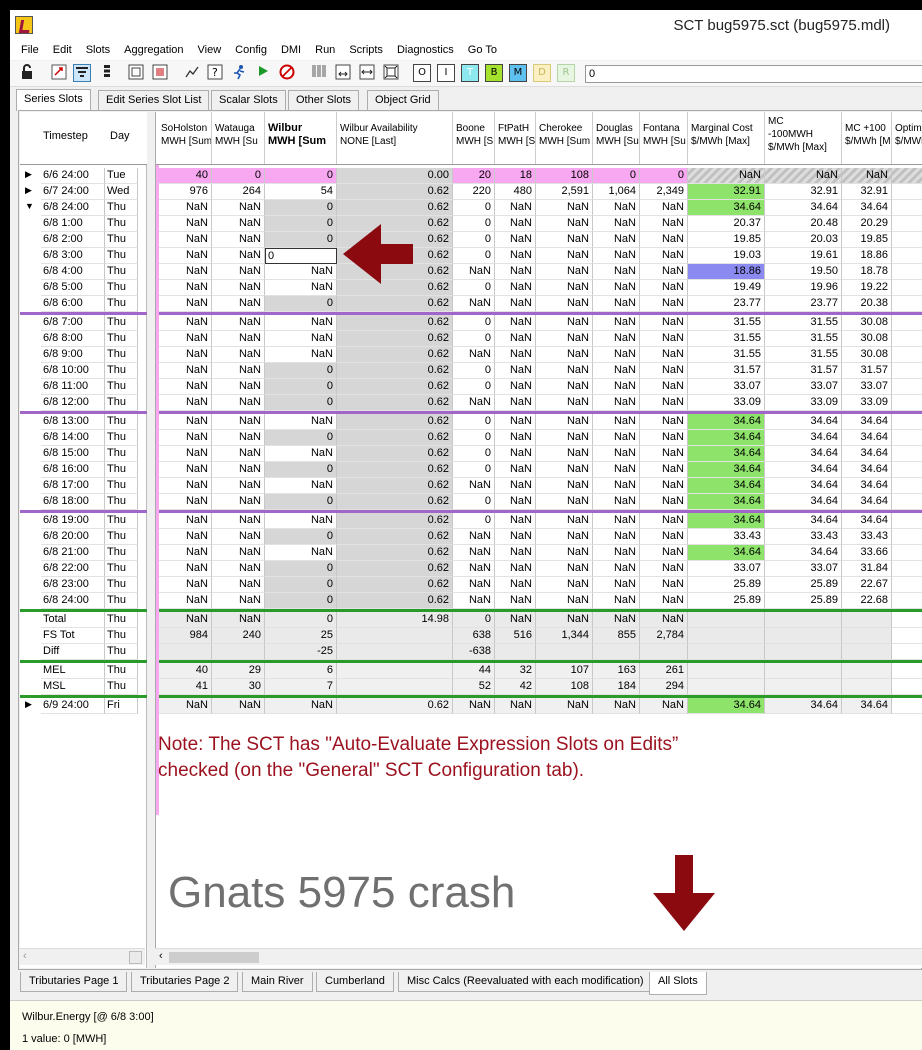 The width and height of the screenshot is (922, 1050). Describe the element at coordinates (301, 687) in the screenshot. I see `value-cell: 7` at that location.